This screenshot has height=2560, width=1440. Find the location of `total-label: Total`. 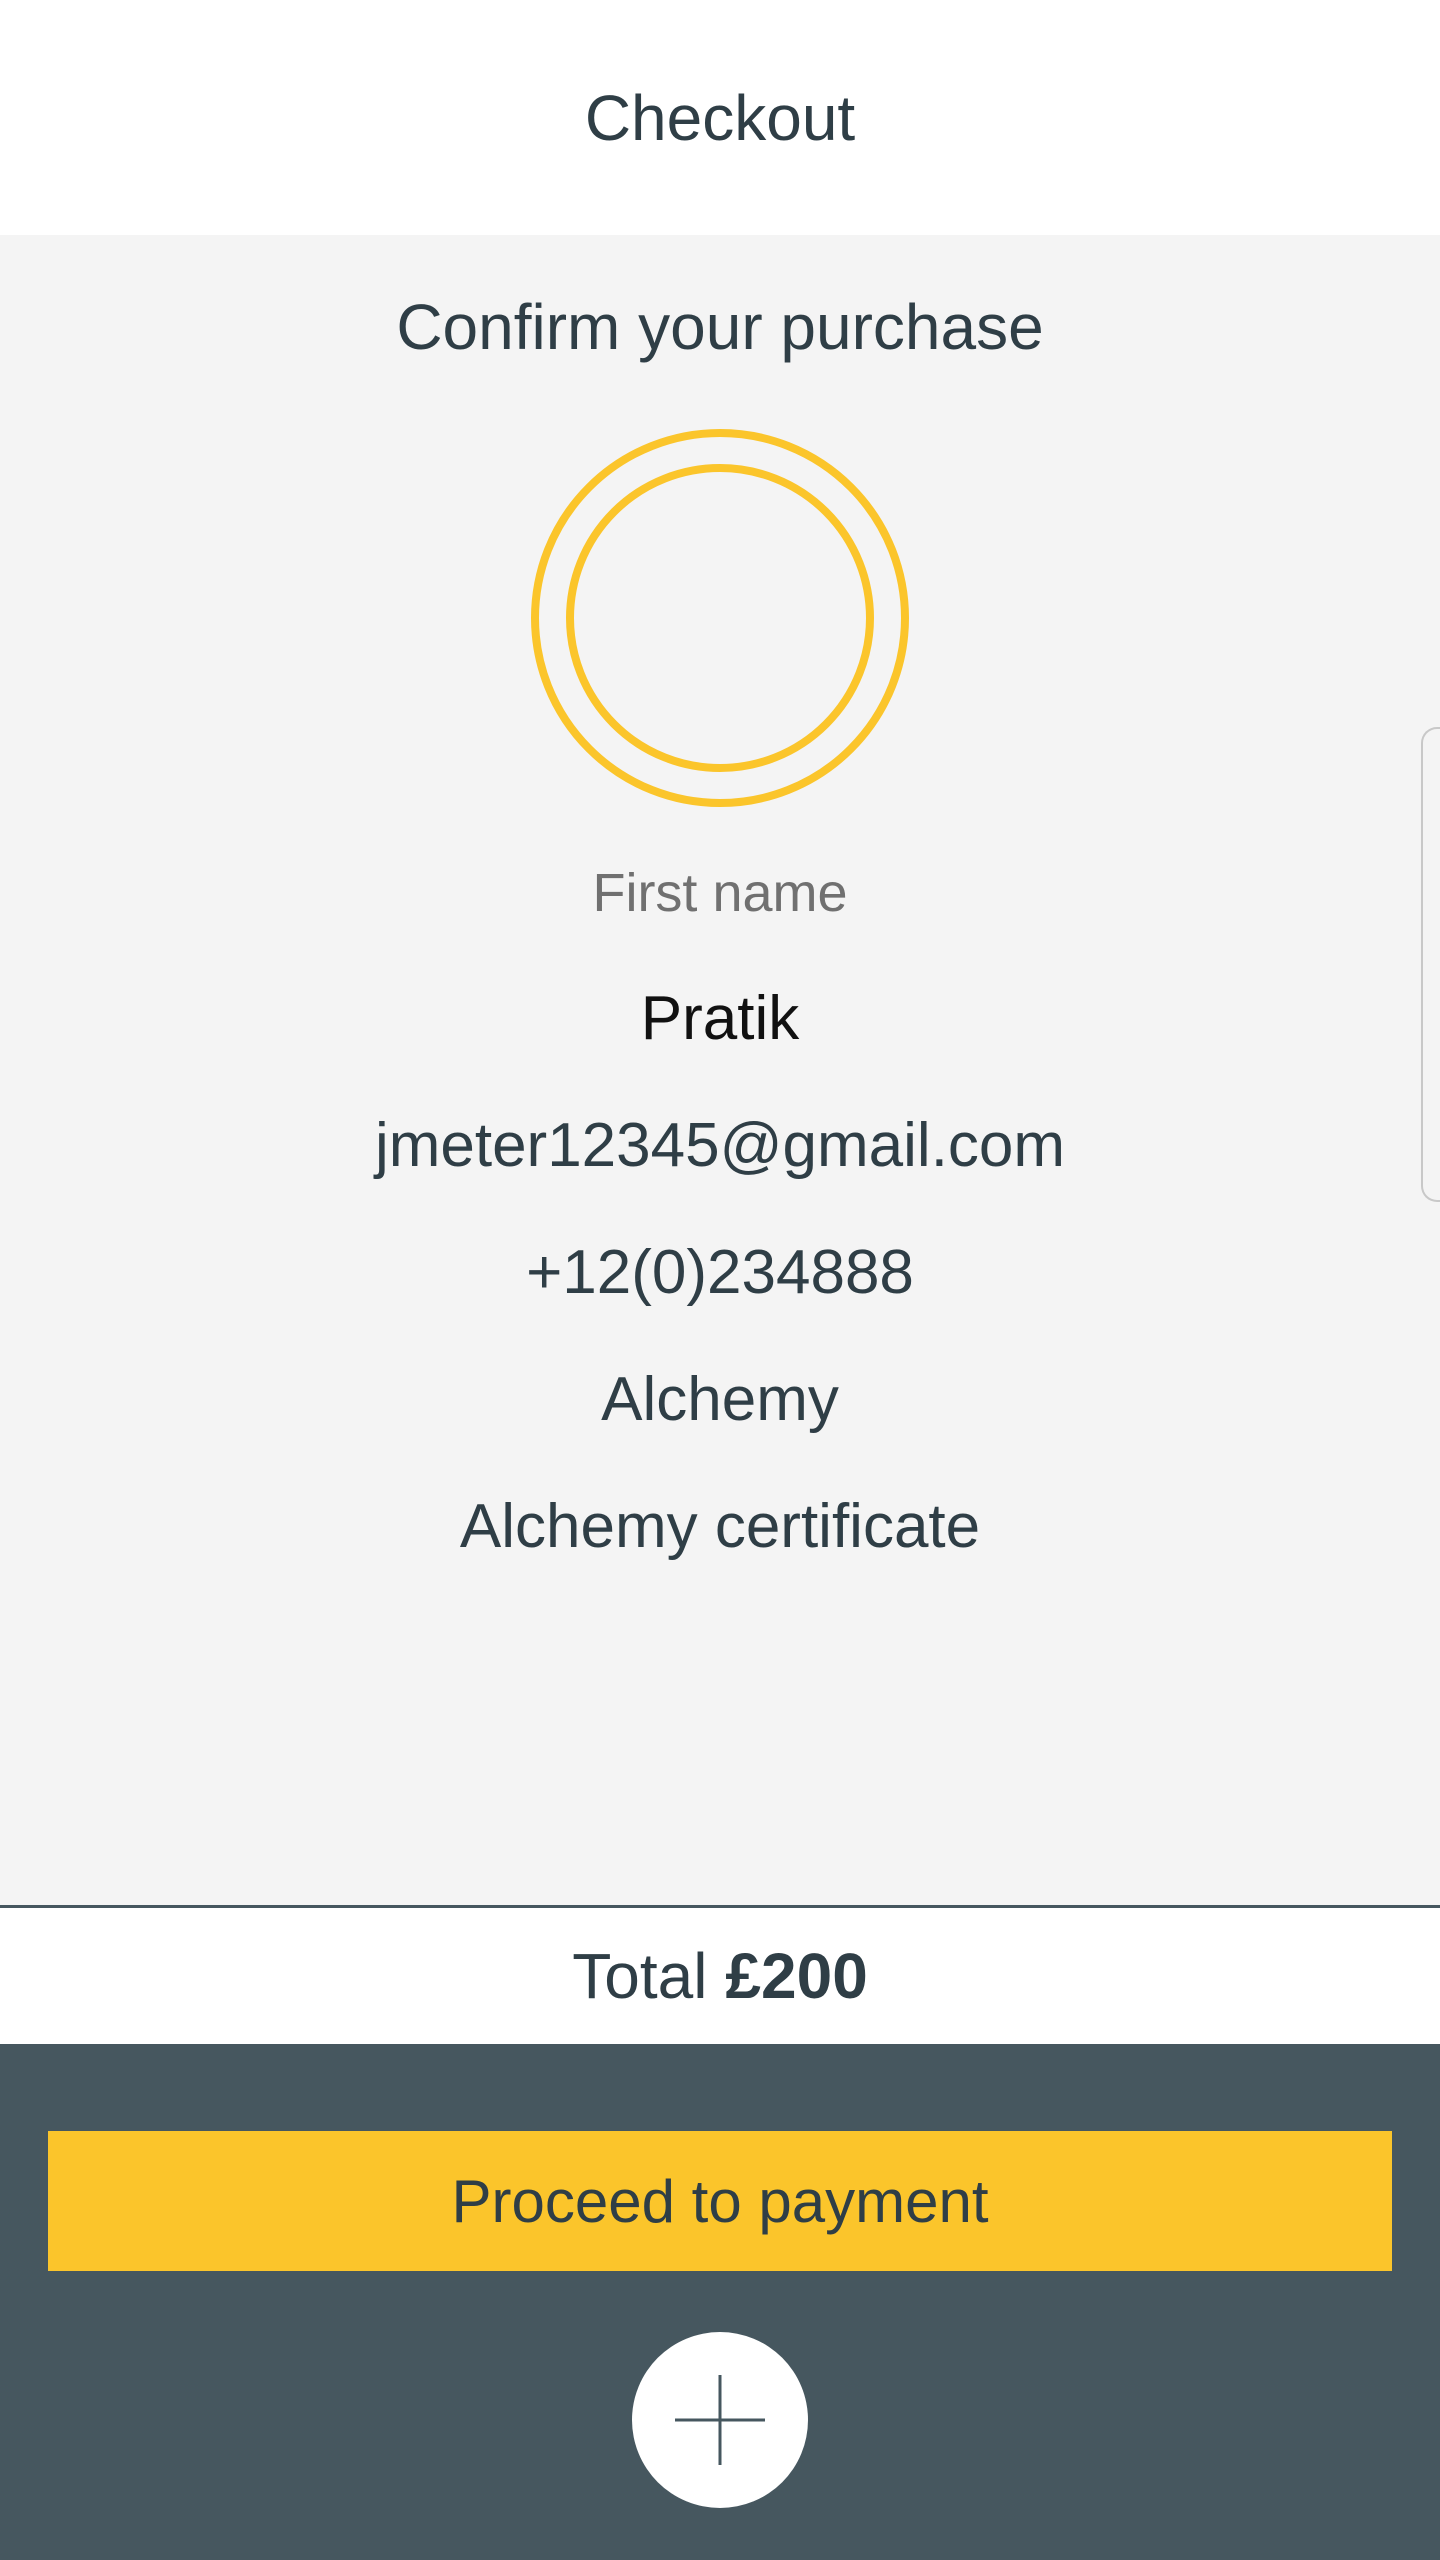

total-label: Total is located at coordinates (640, 1976).